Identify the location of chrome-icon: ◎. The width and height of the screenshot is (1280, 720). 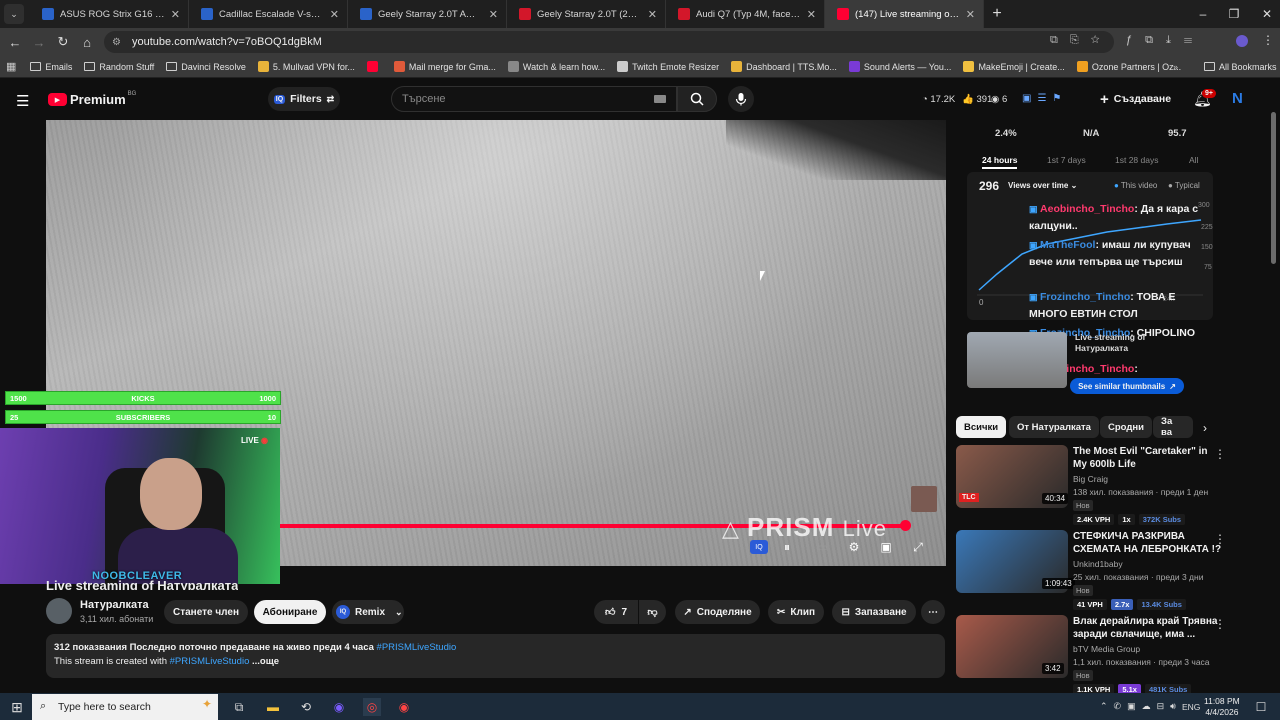
(372, 707).